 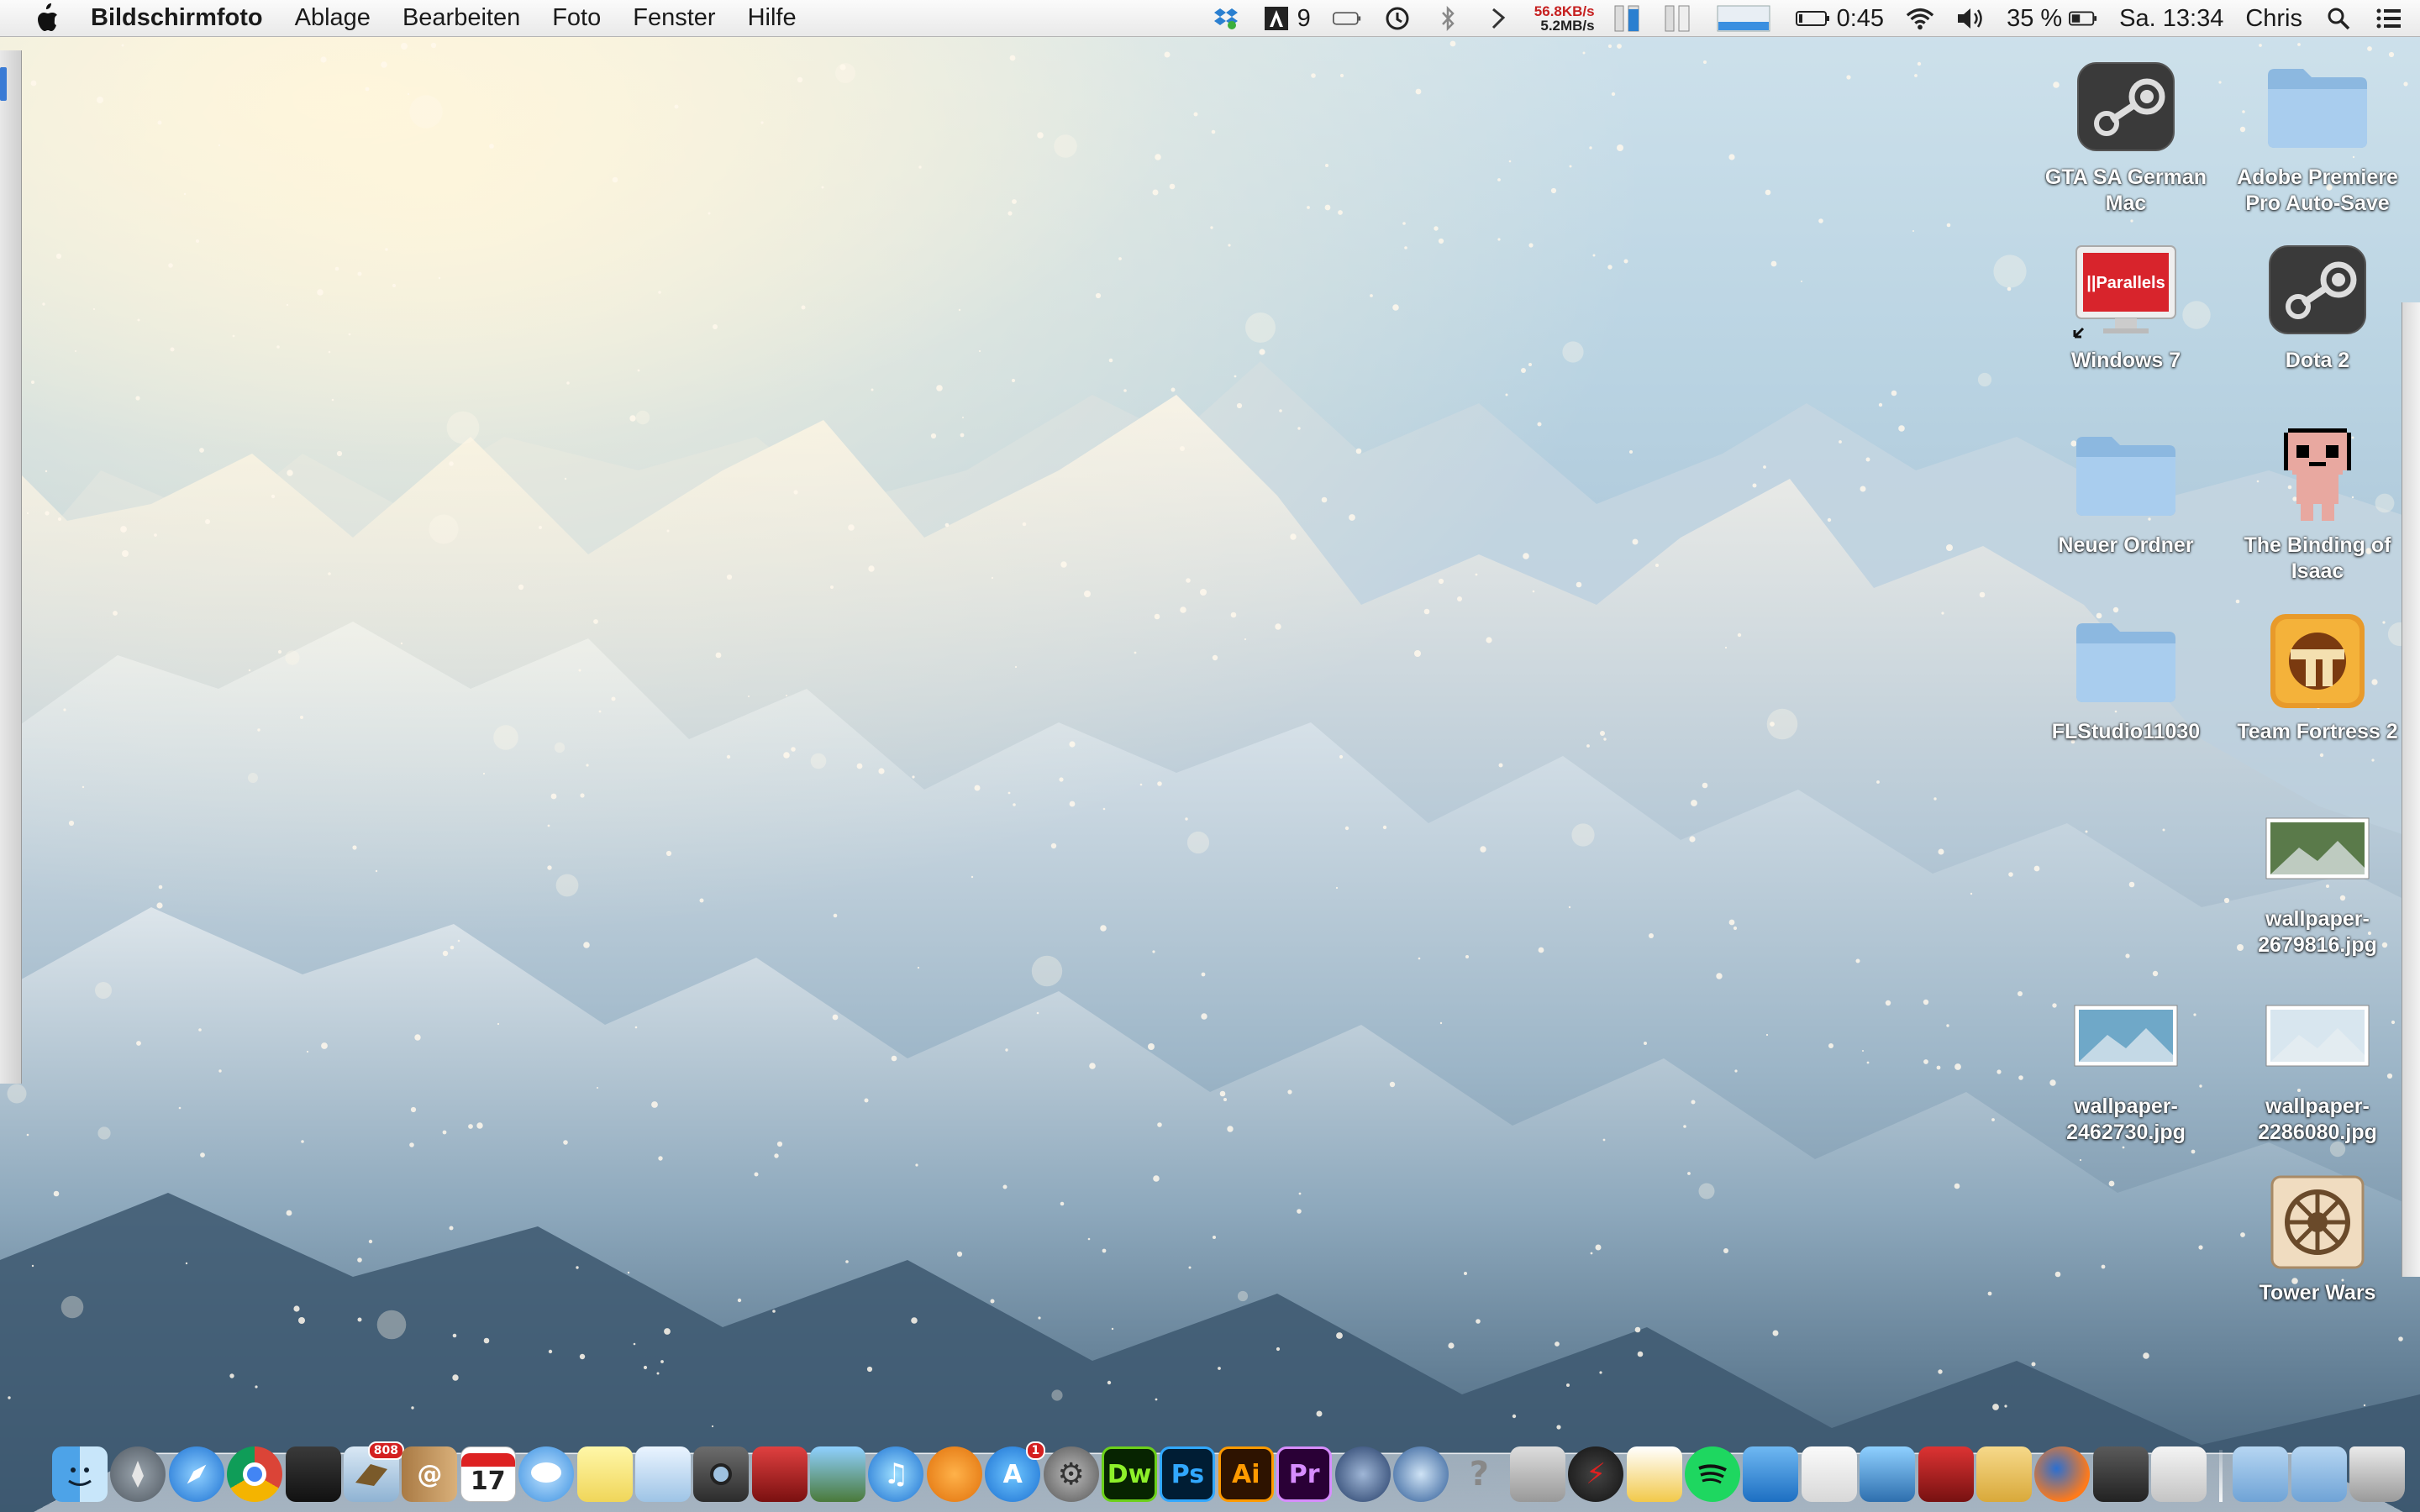 I want to click on volume-status, so click(x=1971, y=18).